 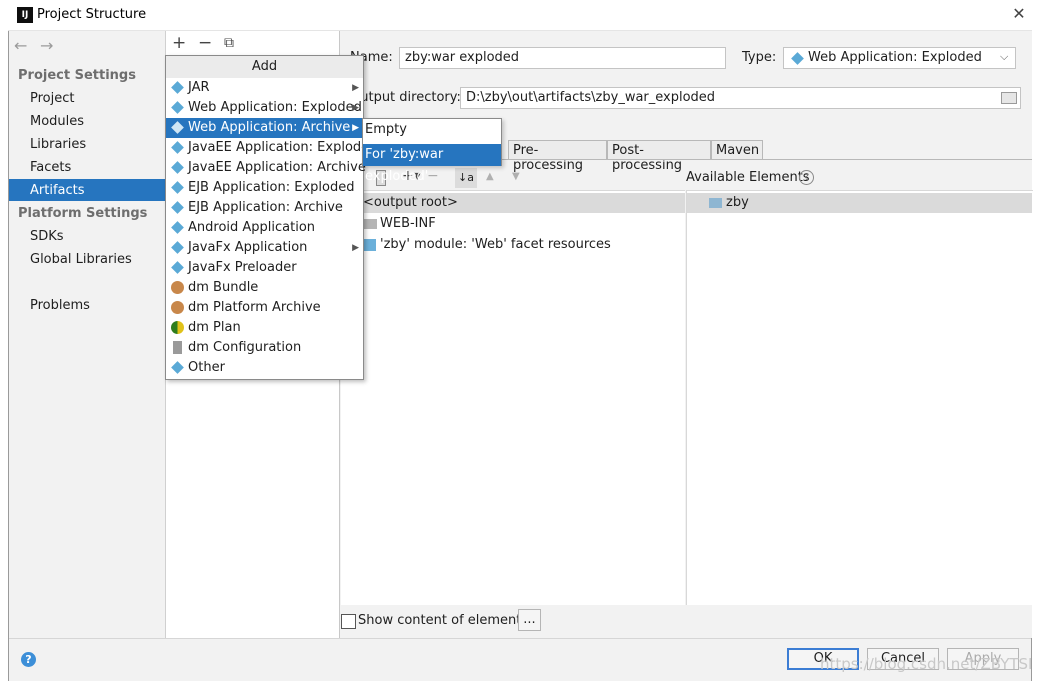 What do you see at coordinates (520, 15) in the screenshot?
I see `title-bar` at bounding box center [520, 15].